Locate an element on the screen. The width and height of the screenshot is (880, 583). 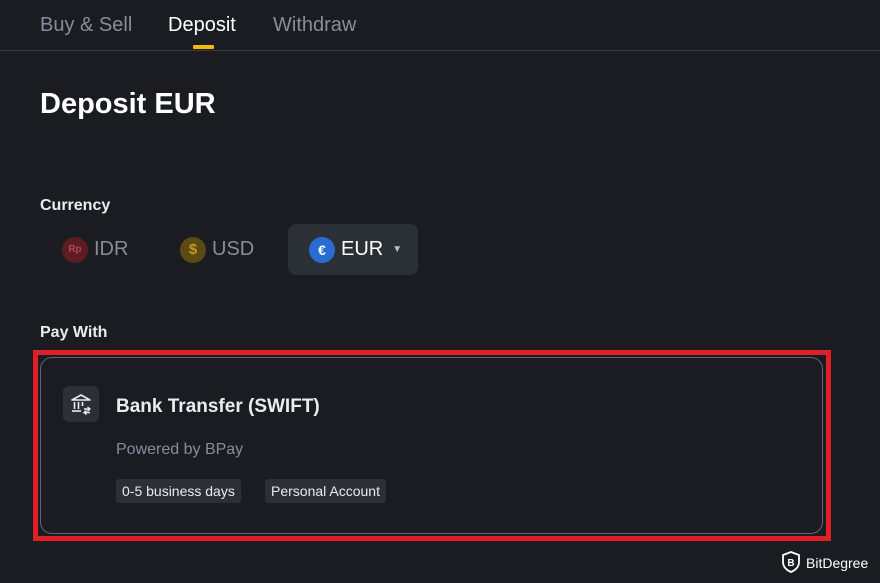
caret-down-icon: ▼ is located at coordinates (397, 249).